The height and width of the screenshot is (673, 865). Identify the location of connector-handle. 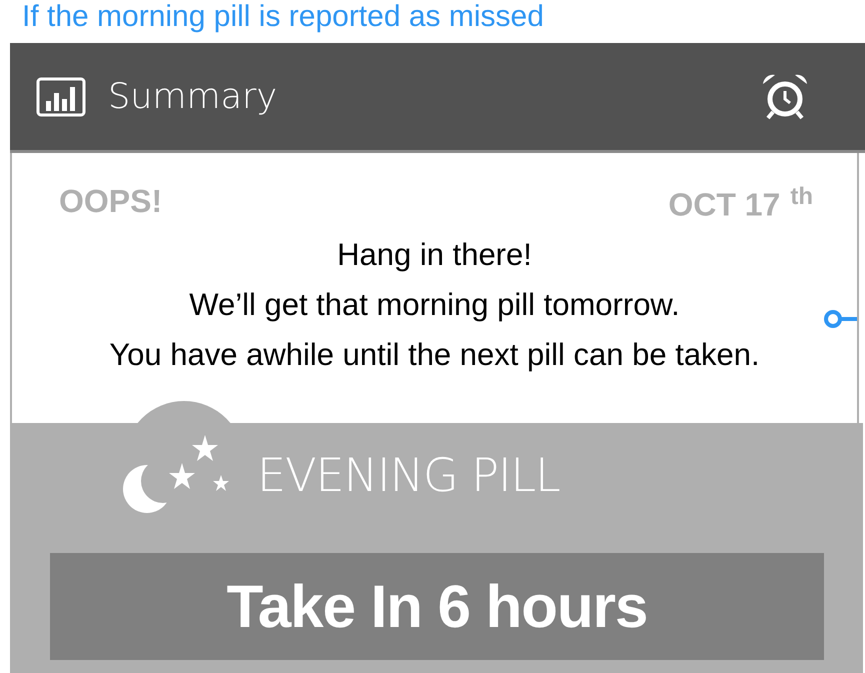
(840, 319).